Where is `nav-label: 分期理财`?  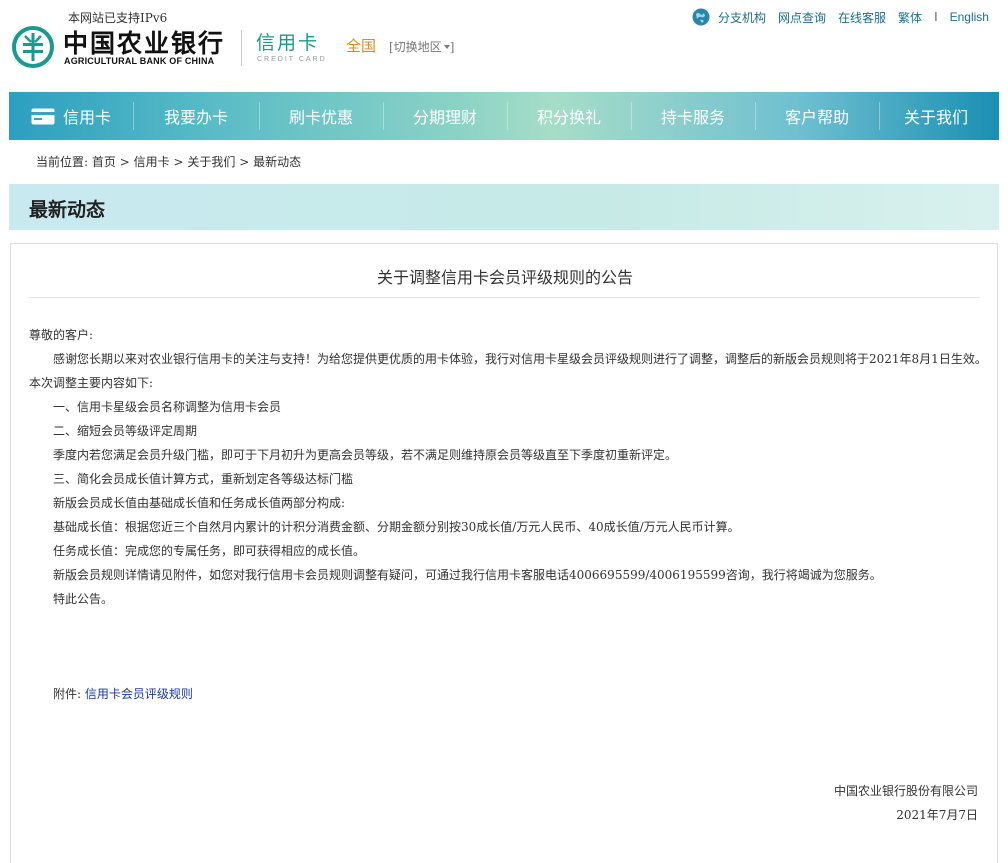
nav-label: 分期理财 is located at coordinates (444, 117).